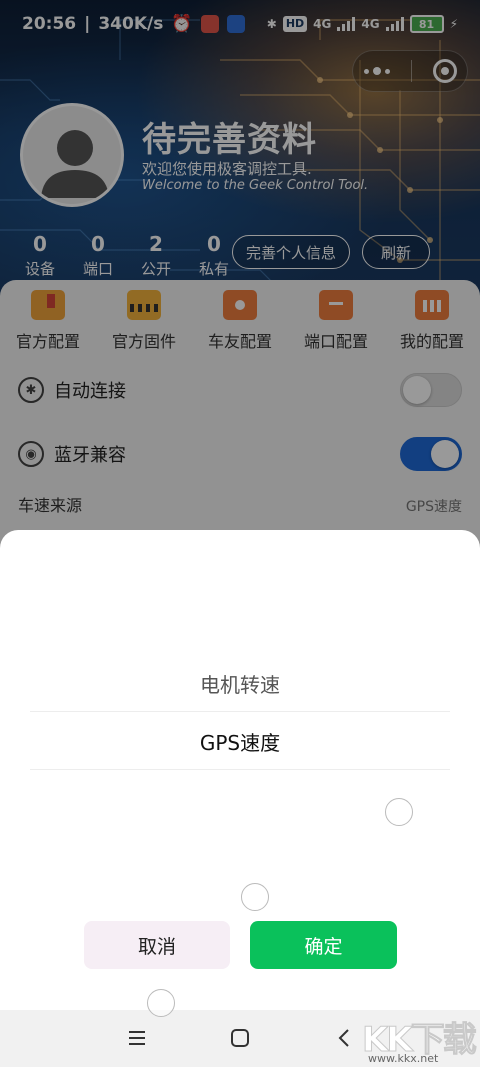  I want to click on confirm-button: 确定, so click(323, 945).